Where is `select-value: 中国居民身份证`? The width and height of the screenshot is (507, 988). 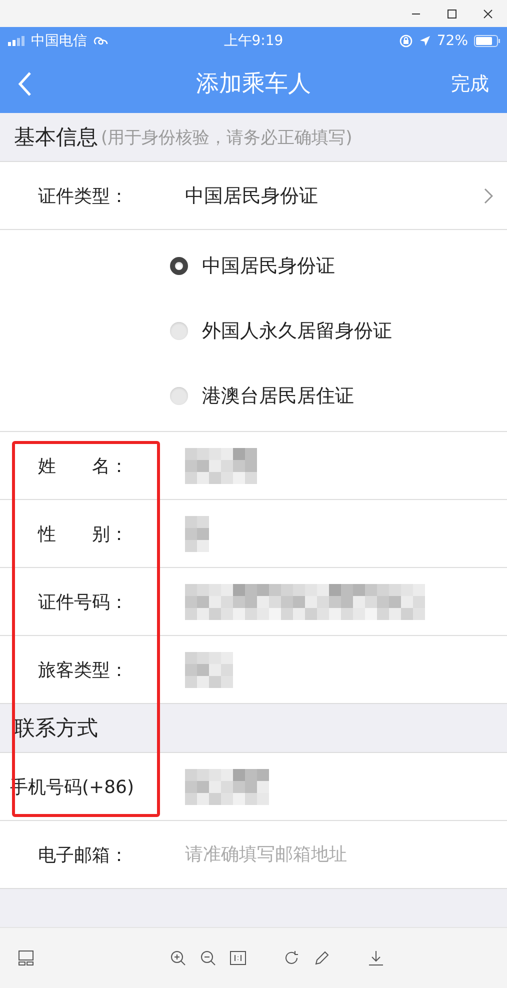 select-value: 中国居民身份证 is located at coordinates (251, 195).